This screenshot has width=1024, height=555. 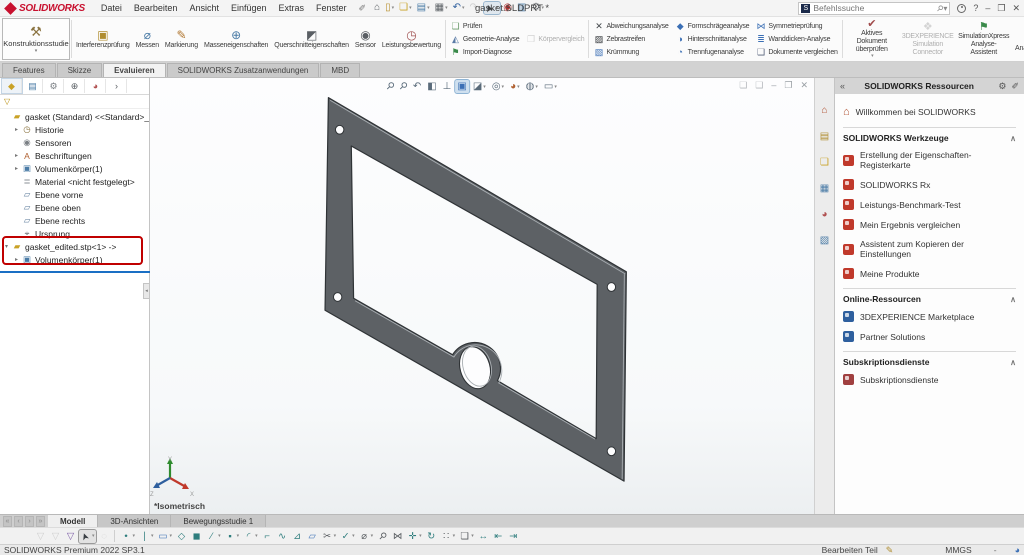 What do you see at coordinates (311, 39) in the screenshot?
I see `querschnitteigenschaften-button: ◩ Querschnitteigenschaften` at bounding box center [311, 39].